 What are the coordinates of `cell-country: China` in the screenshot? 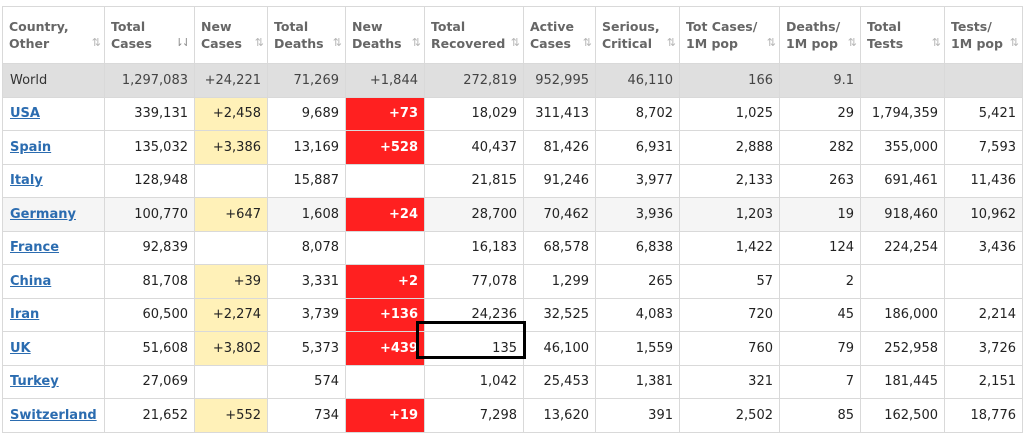 It's located at (53, 281).